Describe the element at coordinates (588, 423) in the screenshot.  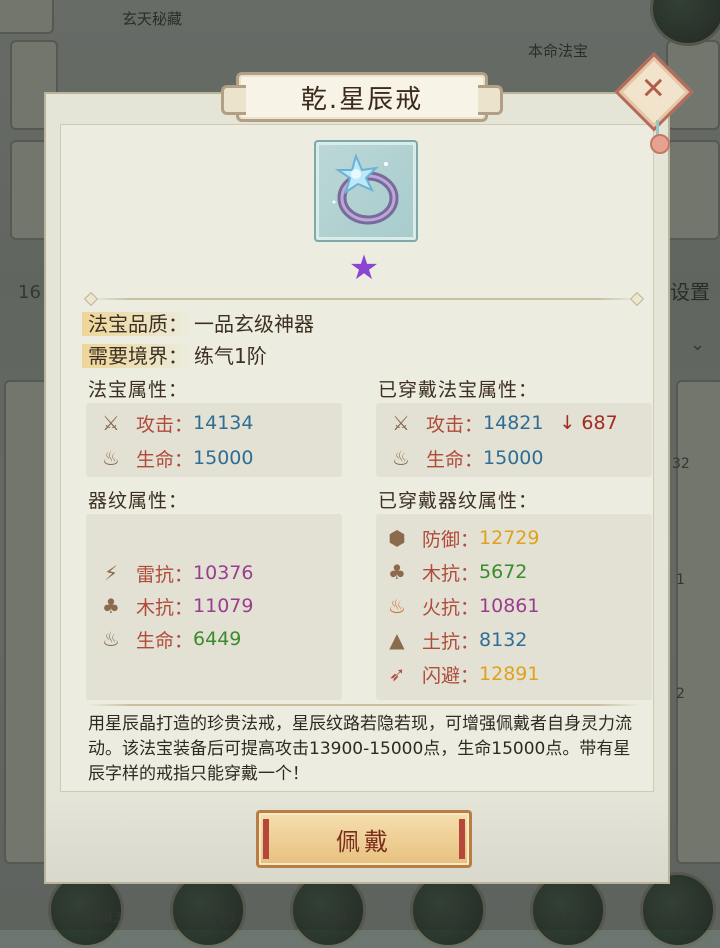
I see `attr-diff: ↓ 687` at that location.